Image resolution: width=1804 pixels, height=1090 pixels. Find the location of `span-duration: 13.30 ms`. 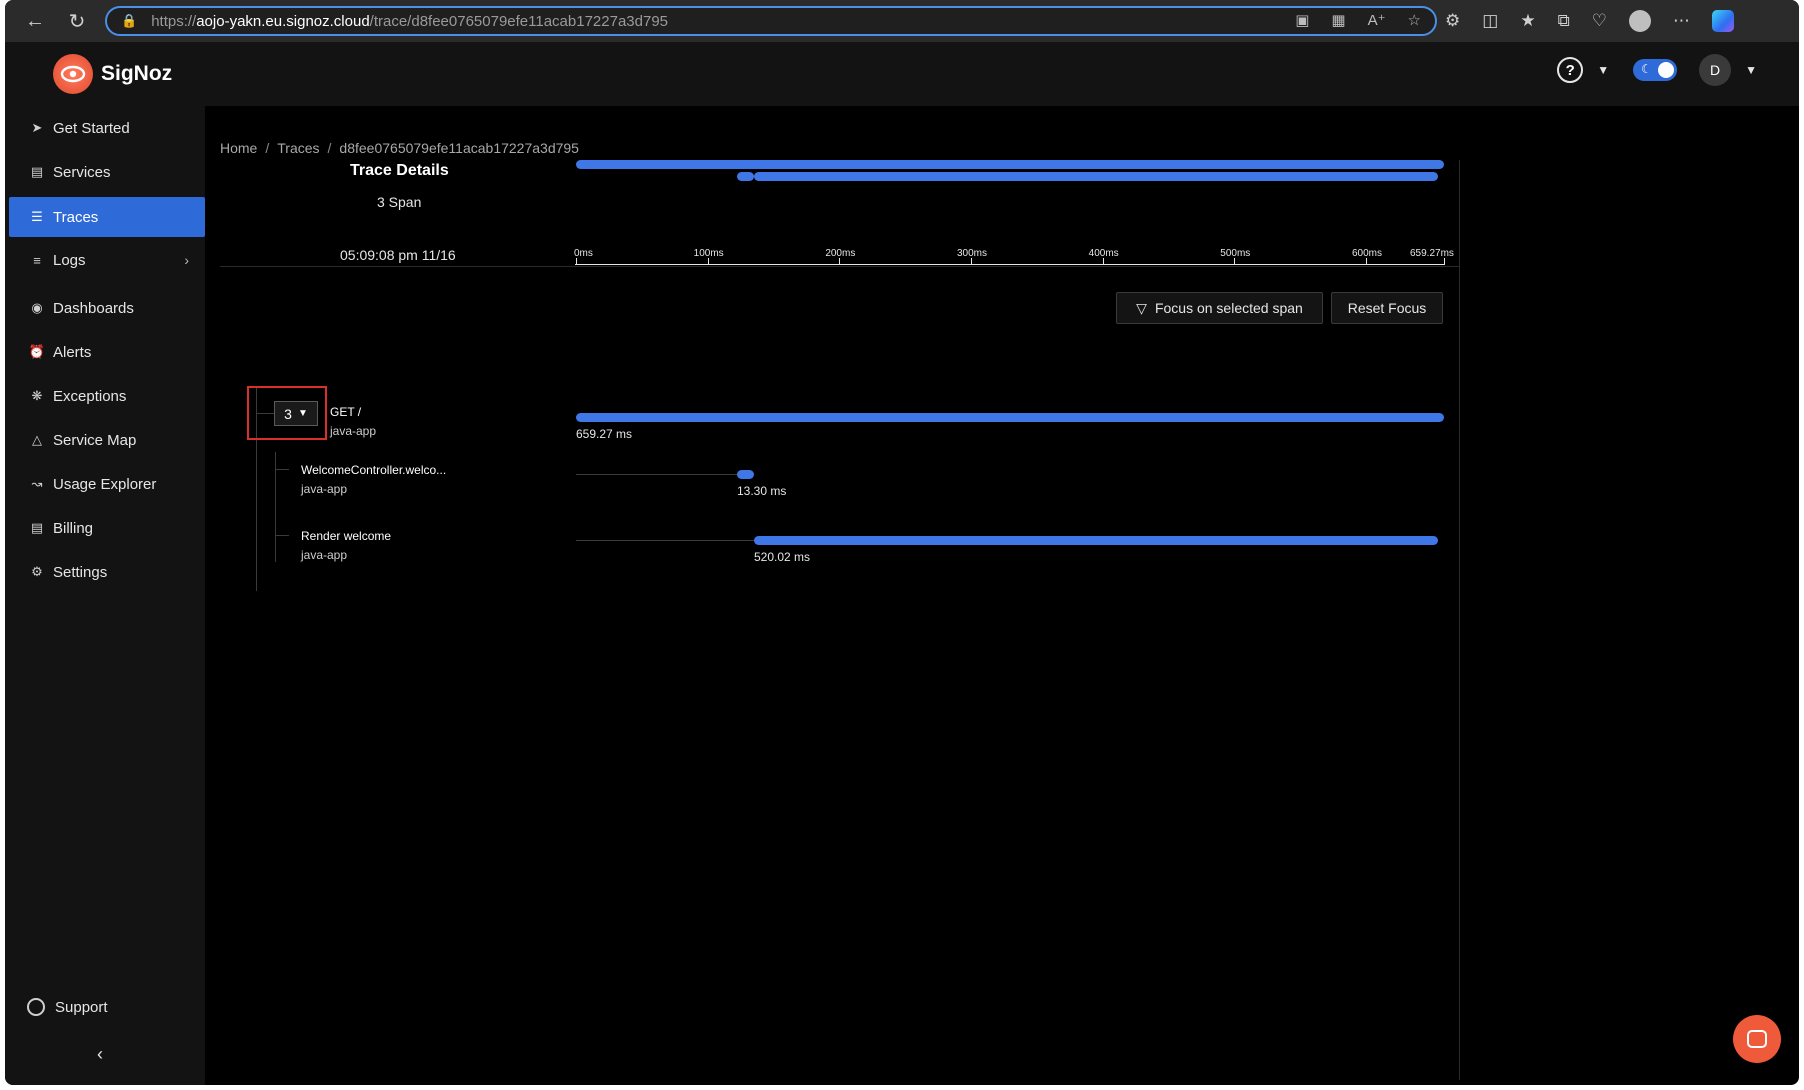

span-duration: 13.30 ms is located at coordinates (762, 491).